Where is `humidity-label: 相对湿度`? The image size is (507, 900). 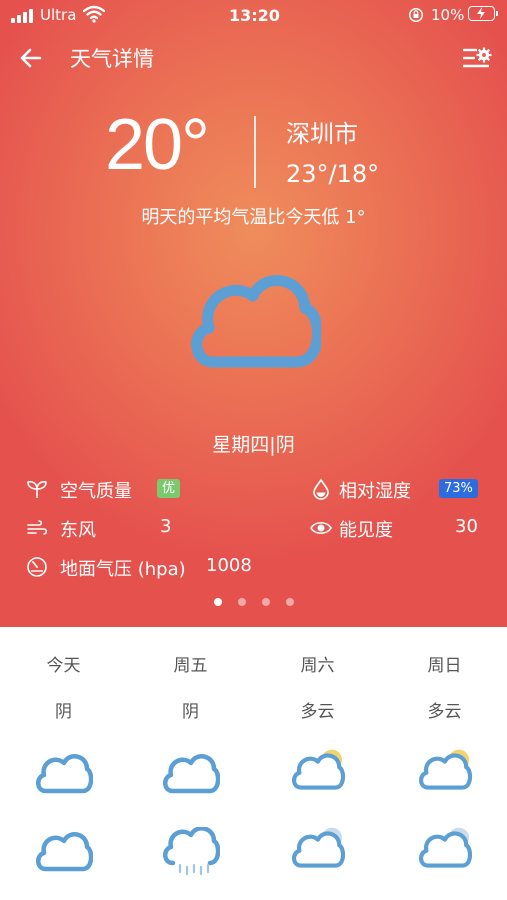
humidity-label: 相对湿度 is located at coordinates (375, 491).